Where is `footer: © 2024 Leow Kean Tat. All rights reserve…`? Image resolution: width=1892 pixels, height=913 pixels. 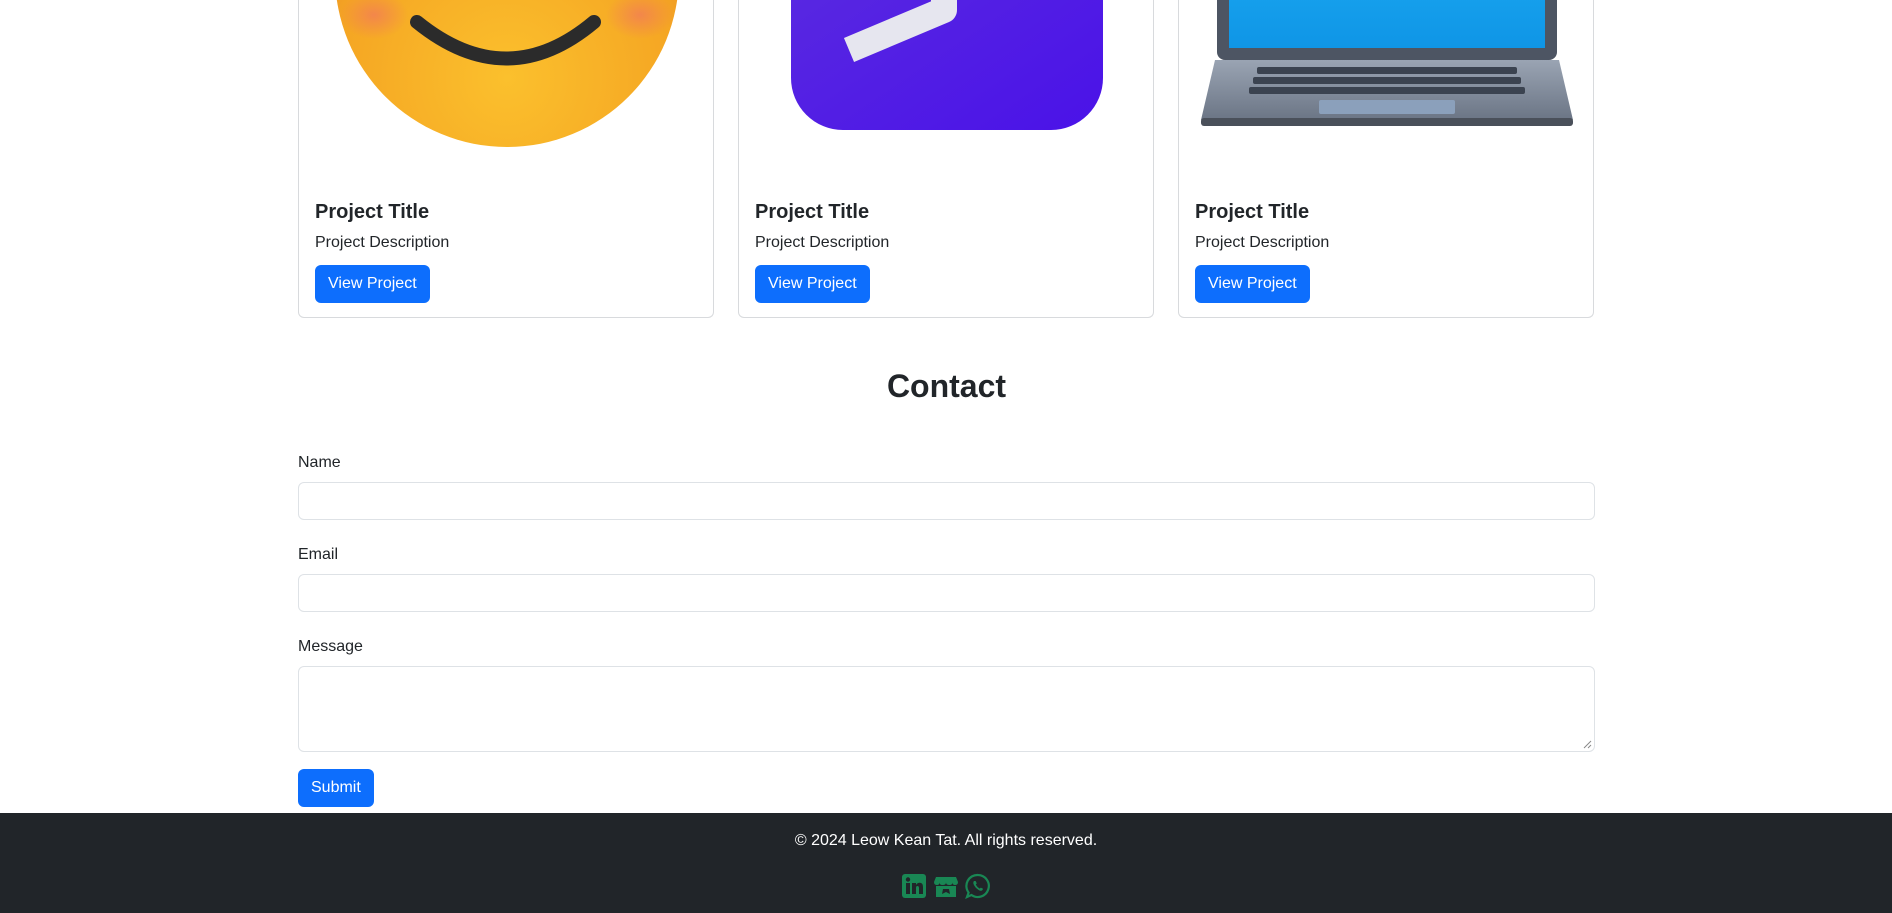
footer: © 2024 Leow Kean Tat. All rights reserve… is located at coordinates (946, 863).